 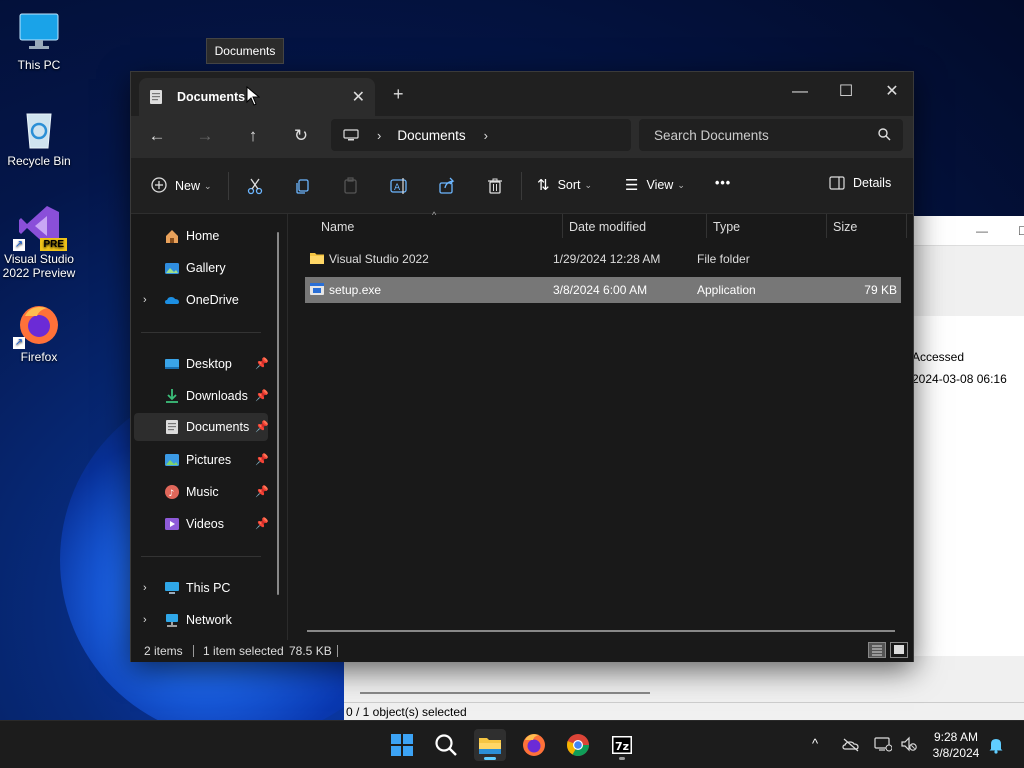 I want to click on sidebar-item-gallery: Gallery, so click(x=205, y=268).